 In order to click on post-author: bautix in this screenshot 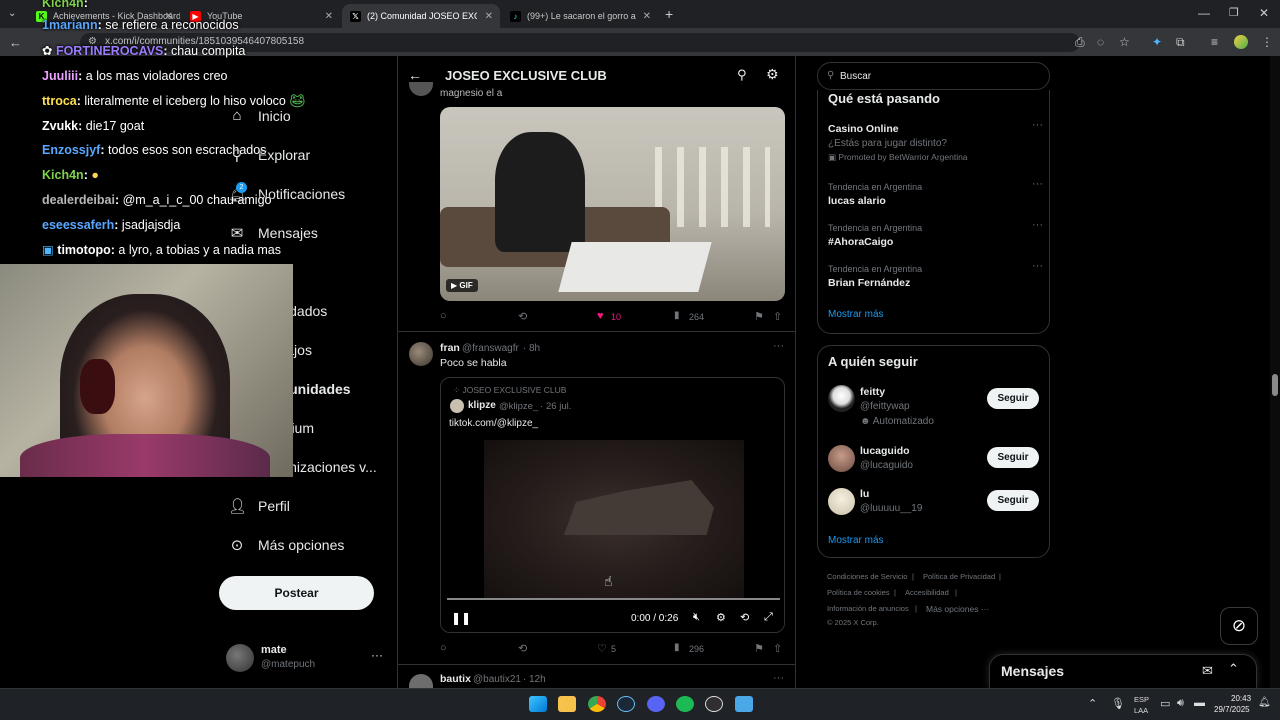, I will do `click(455, 679)`.